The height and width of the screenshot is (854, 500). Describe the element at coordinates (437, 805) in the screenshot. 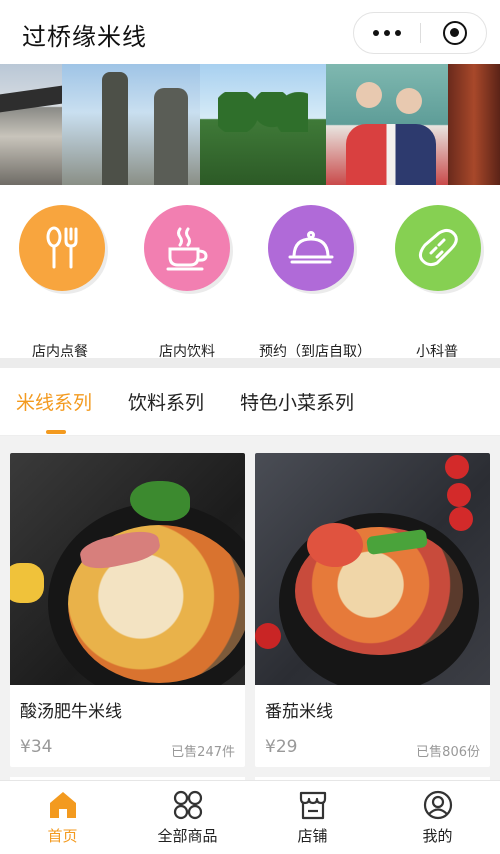

I see `user-icon` at that location.